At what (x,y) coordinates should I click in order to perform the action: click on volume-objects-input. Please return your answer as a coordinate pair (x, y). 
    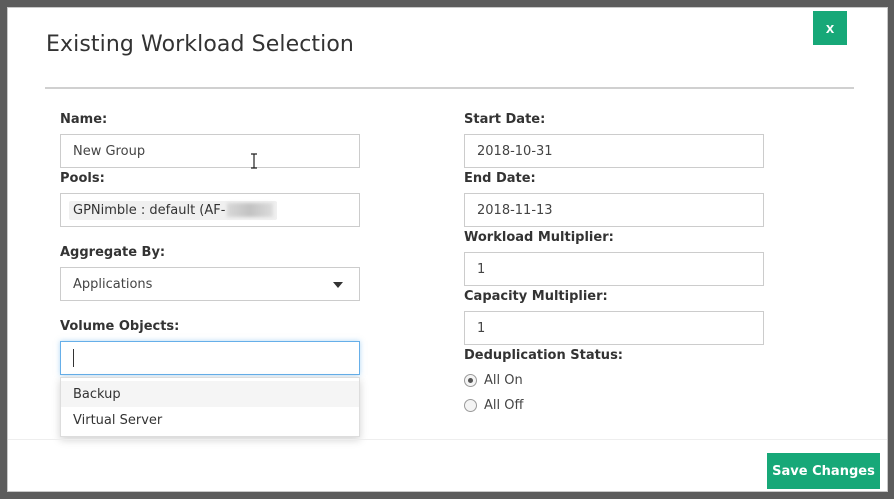
    Looking at the image, I should click on (210, 358).